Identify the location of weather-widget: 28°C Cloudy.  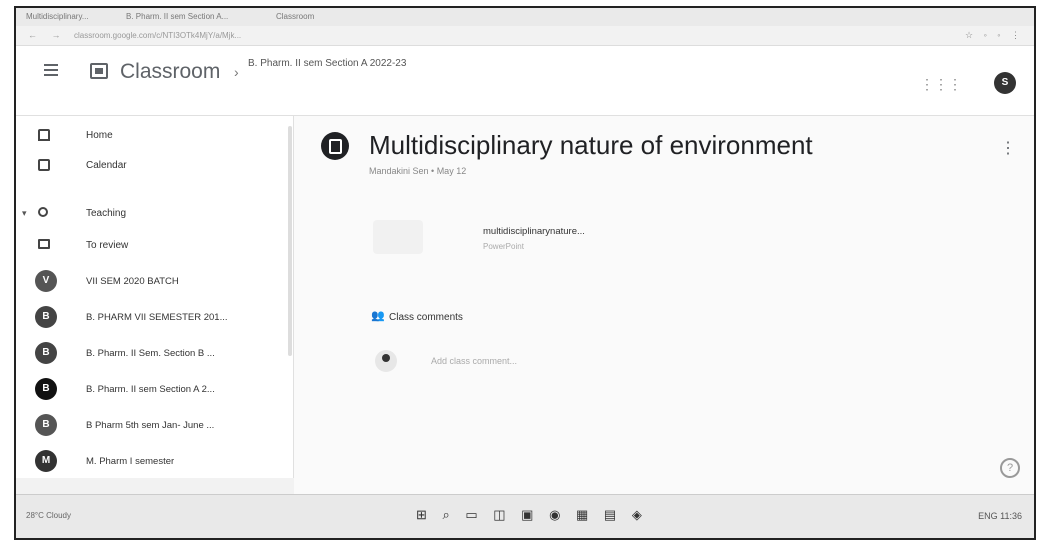
(48, 515).